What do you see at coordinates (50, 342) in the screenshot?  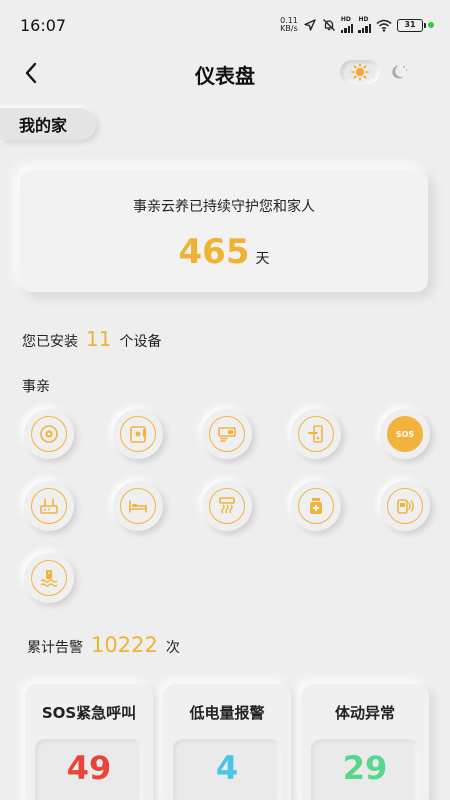 I see `installed-prefix: 您已安装` at bounding box center [50, 342].